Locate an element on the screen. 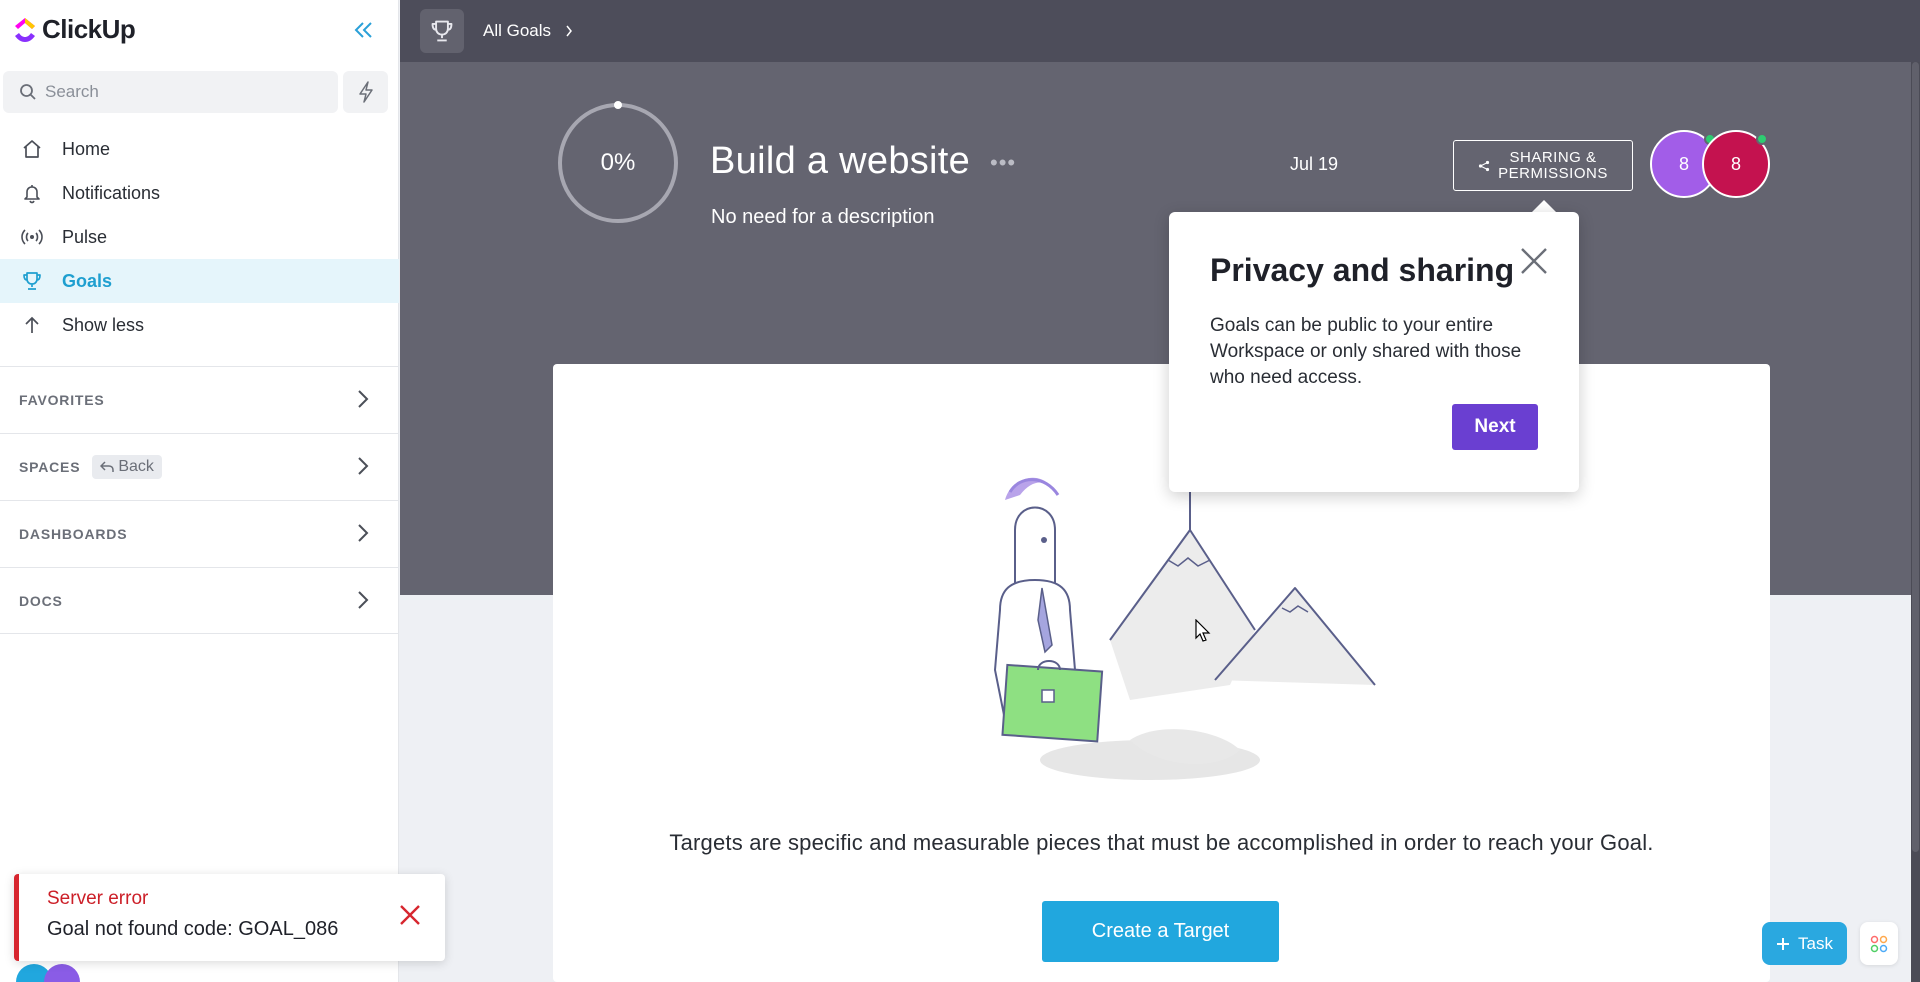  sidebar-item-label: Show less is located at coordinates (103, 324).